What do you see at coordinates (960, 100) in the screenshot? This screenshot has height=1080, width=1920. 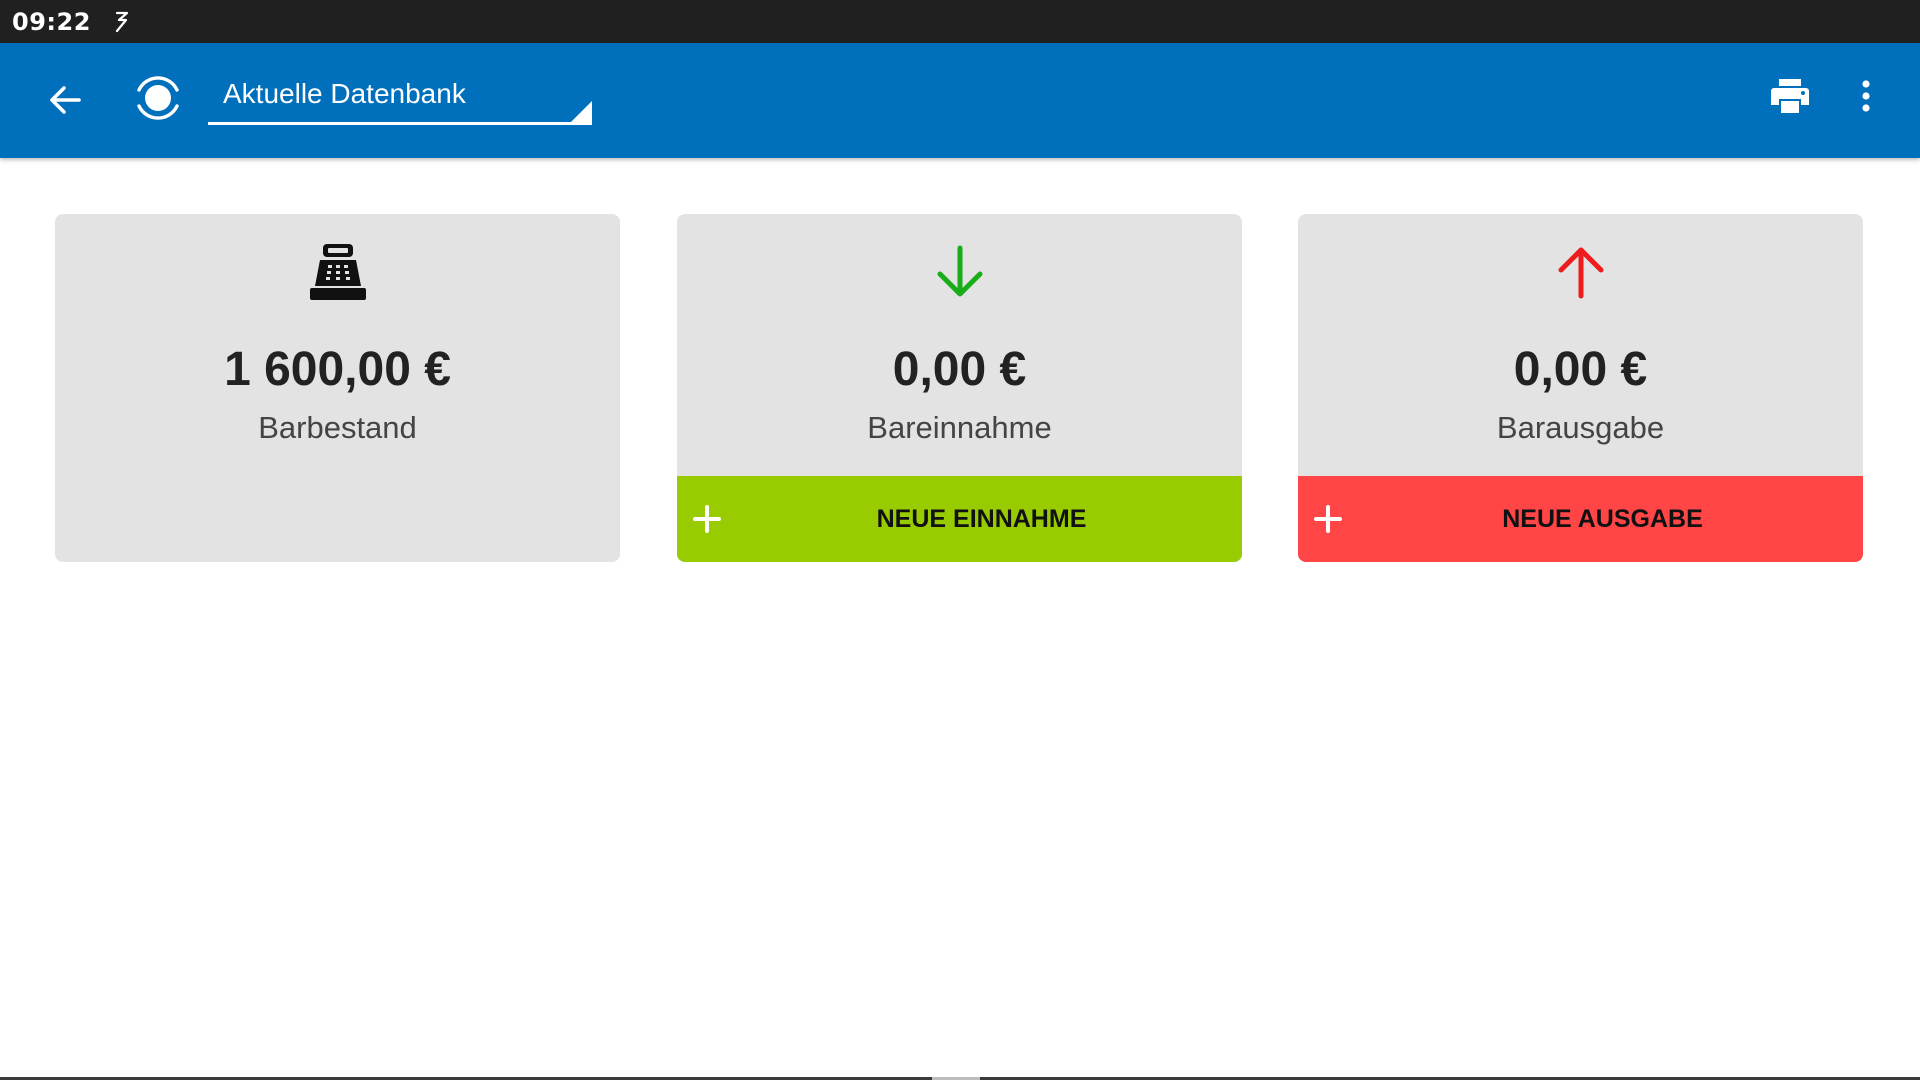 I see `app-bar: Aktuelle Datenbank` at bounding box center [960, 100].